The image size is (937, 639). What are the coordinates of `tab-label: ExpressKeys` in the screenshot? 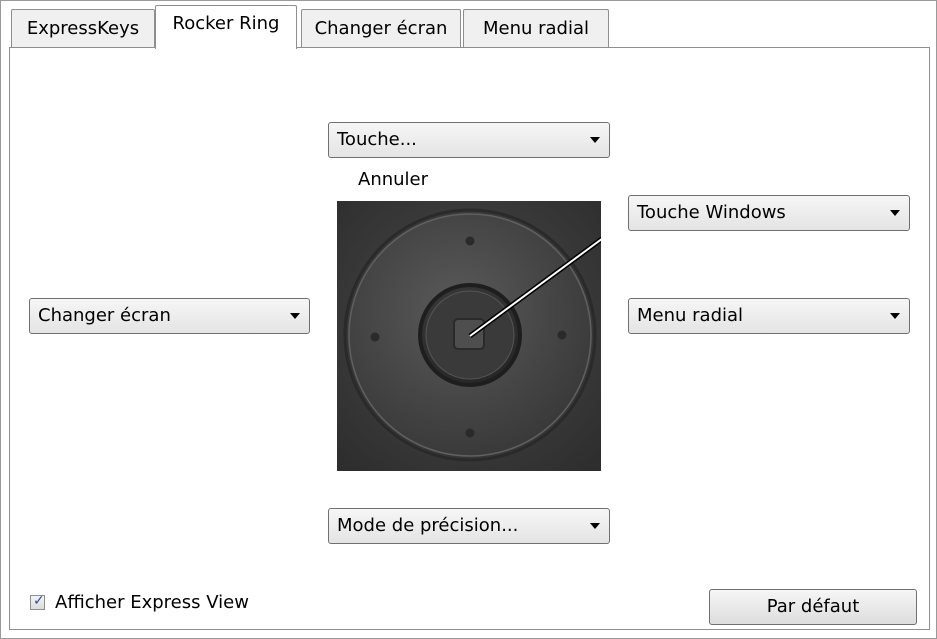 It's located at (83, 28).